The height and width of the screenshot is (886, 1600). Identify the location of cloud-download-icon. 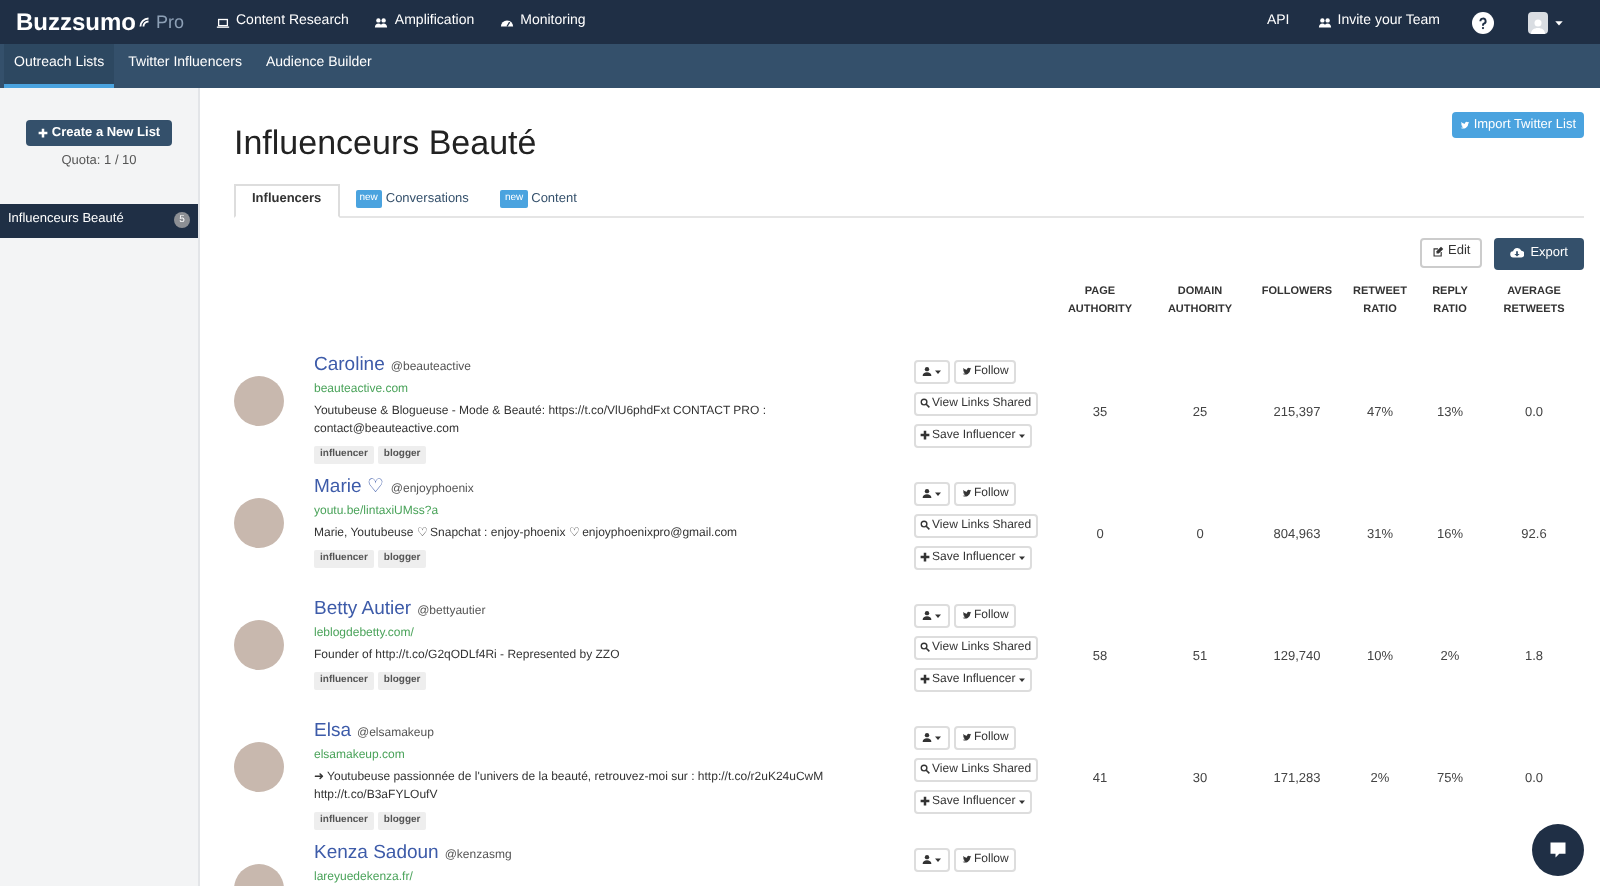
(1517, 253).